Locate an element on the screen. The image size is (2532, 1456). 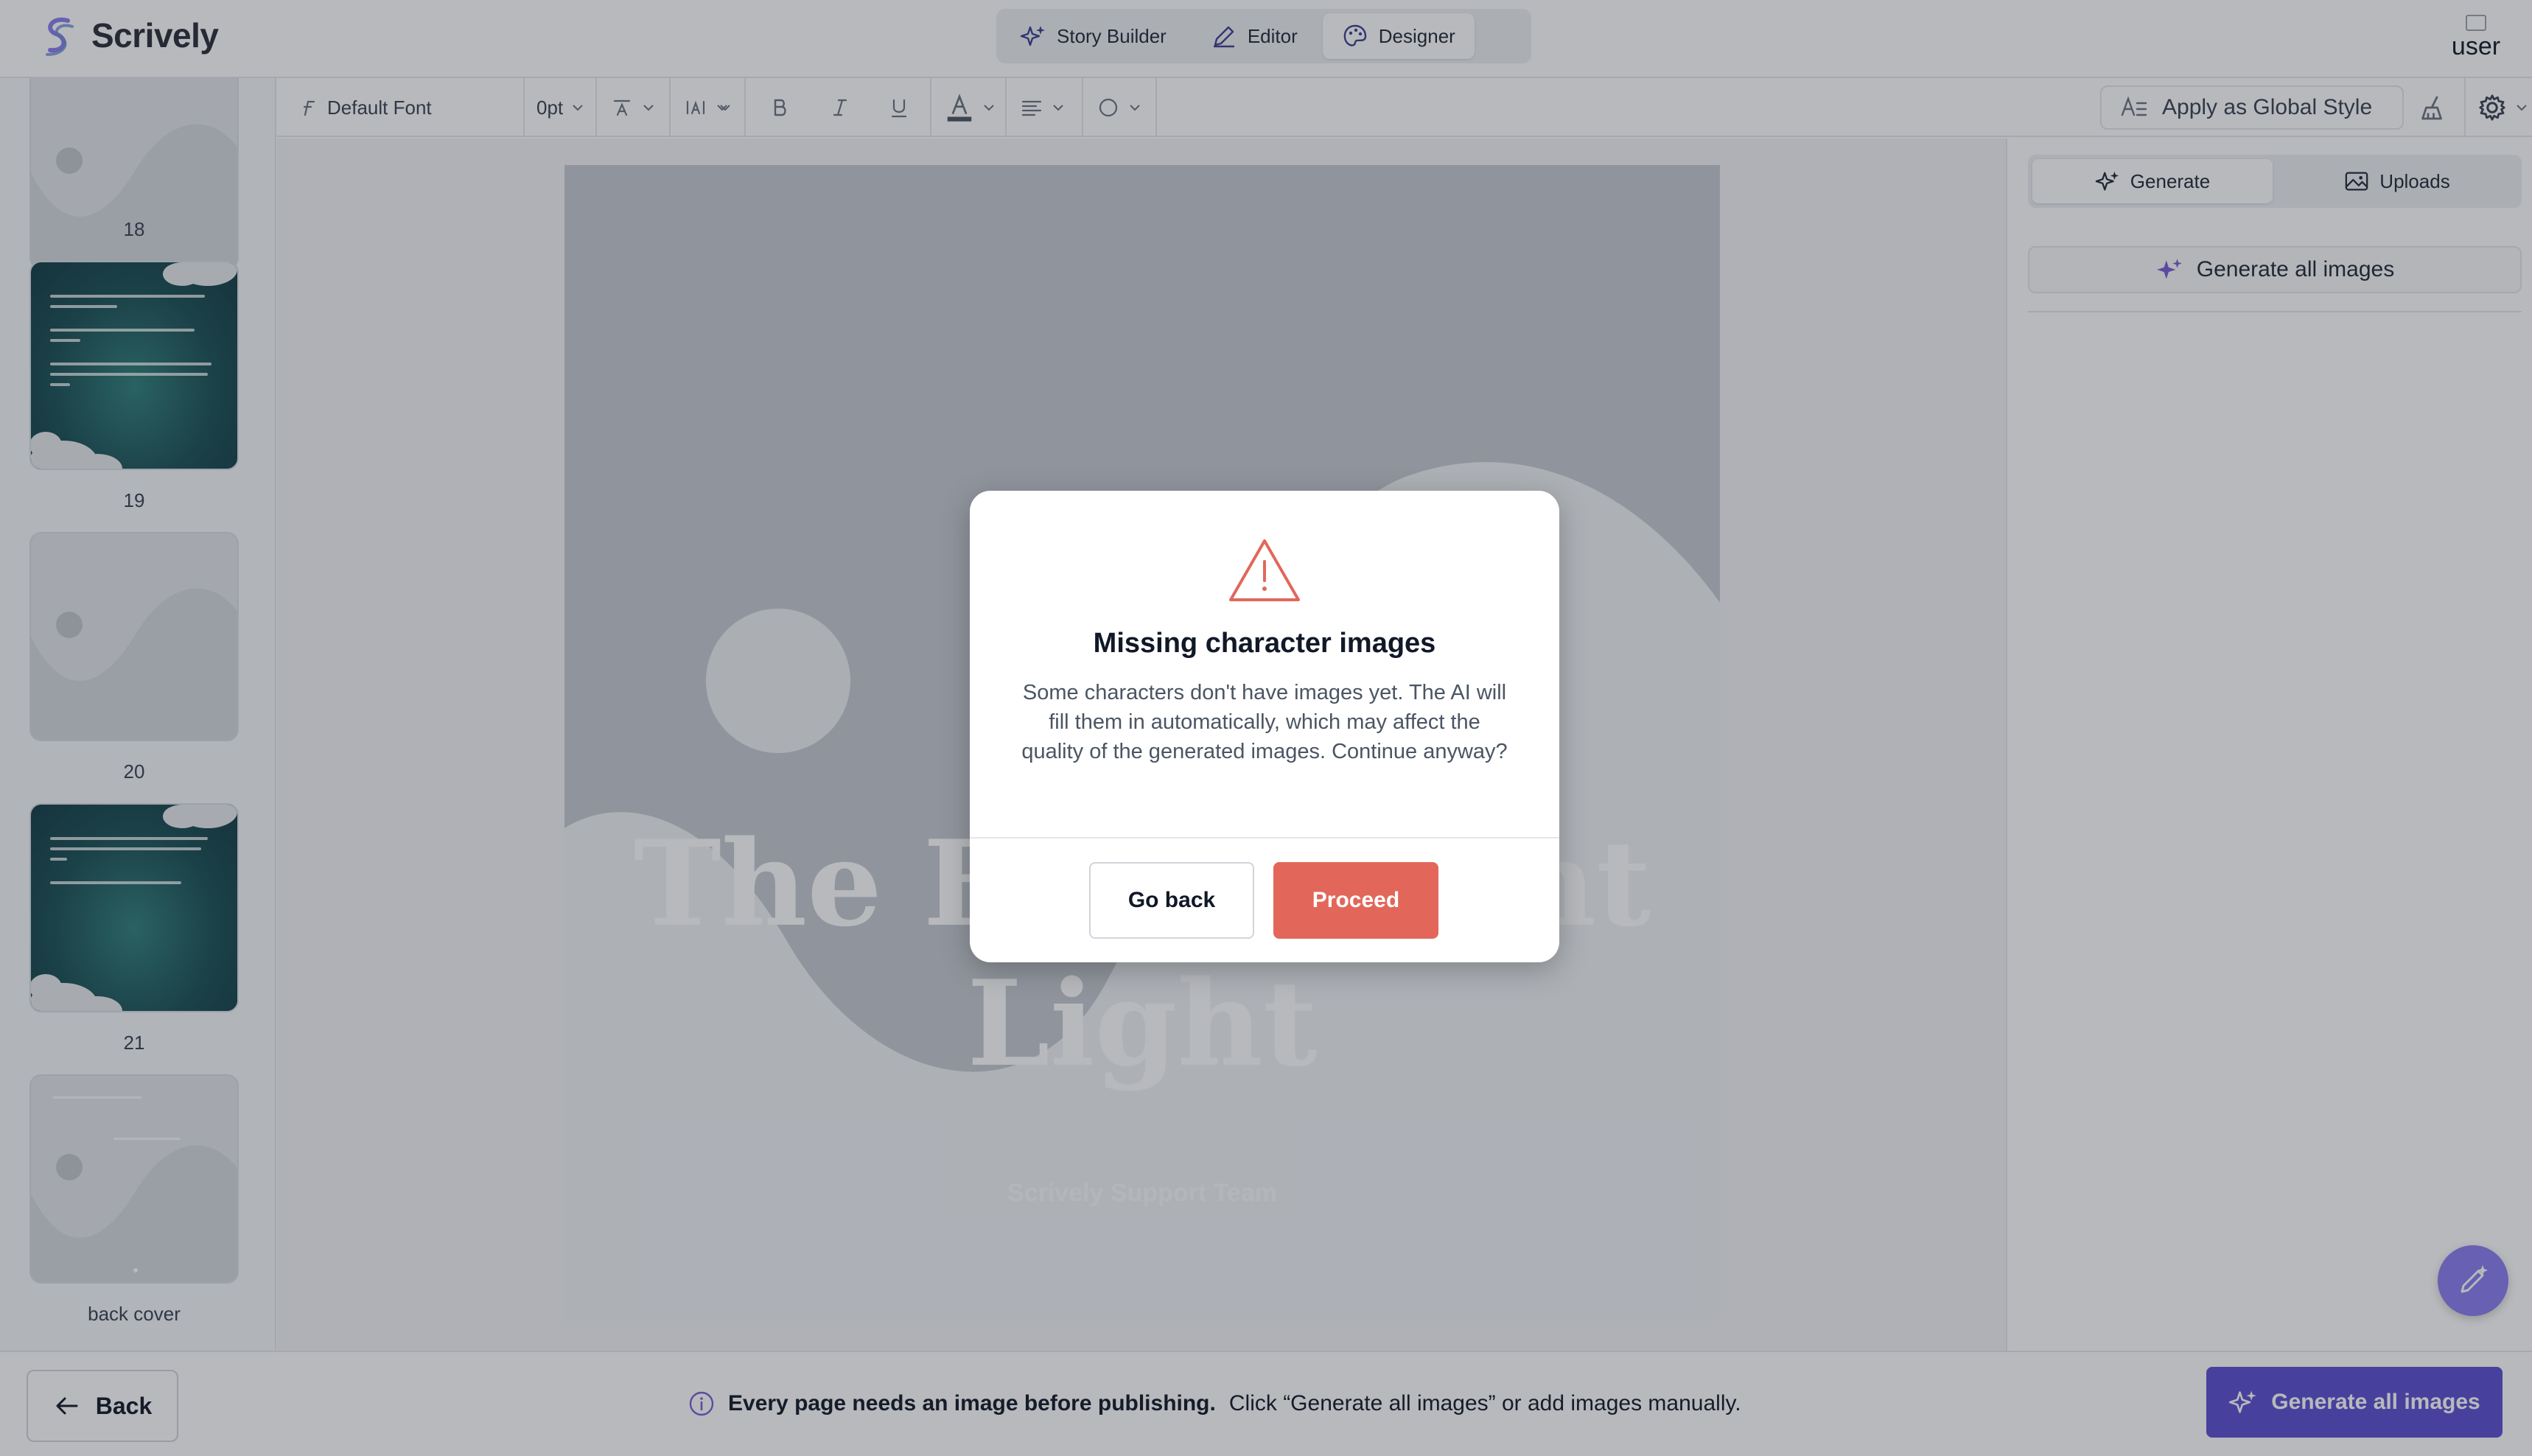
proceed-button: Proceed is located at coordinates (1355, 900).